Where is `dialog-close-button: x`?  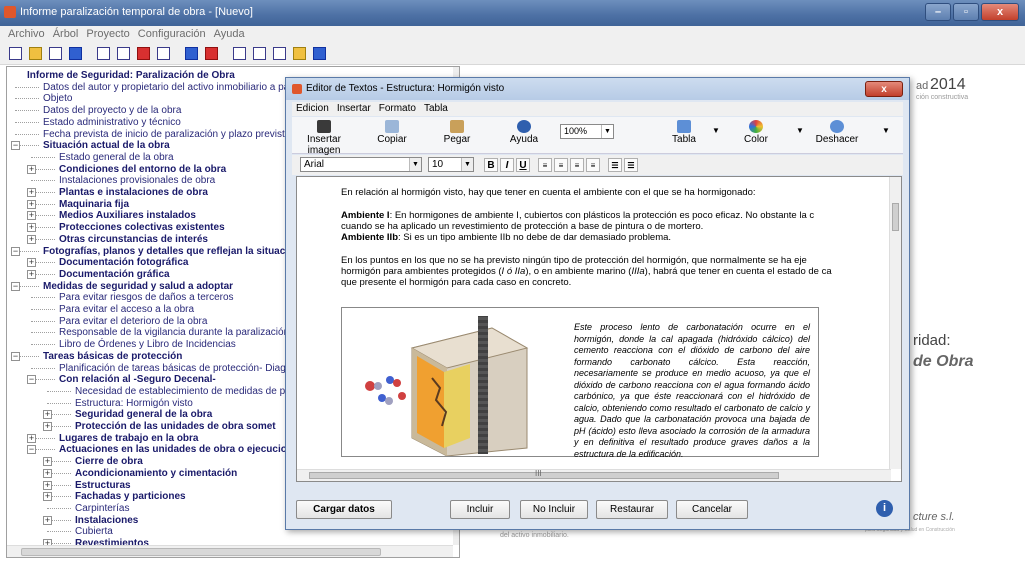 dialog-close-button: x is located at coordinates (884, 89).